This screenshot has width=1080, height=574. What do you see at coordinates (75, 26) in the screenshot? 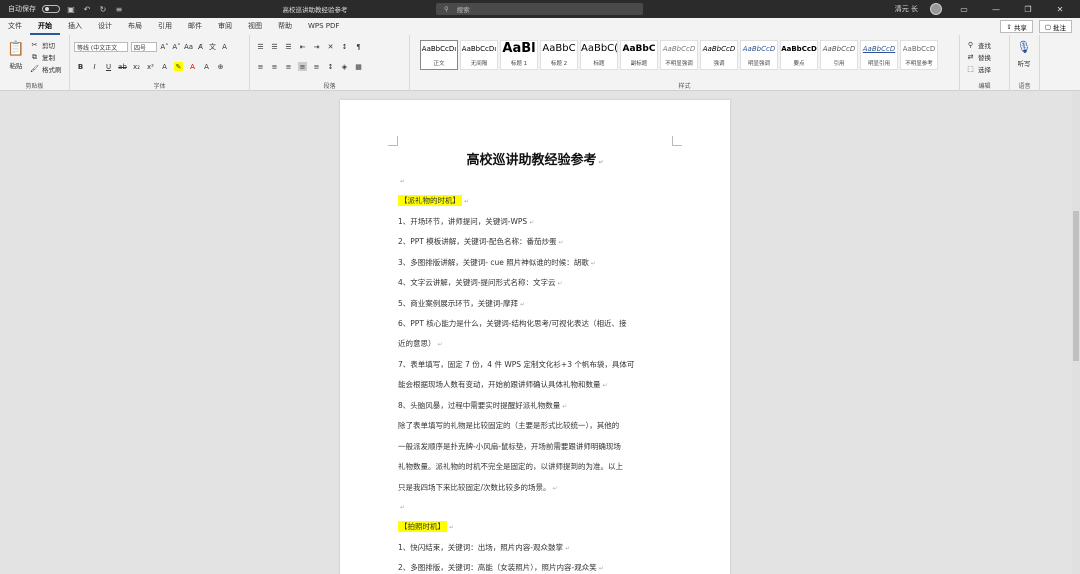
I see `tab-insert: 插入` at bounding box center [75, 26].